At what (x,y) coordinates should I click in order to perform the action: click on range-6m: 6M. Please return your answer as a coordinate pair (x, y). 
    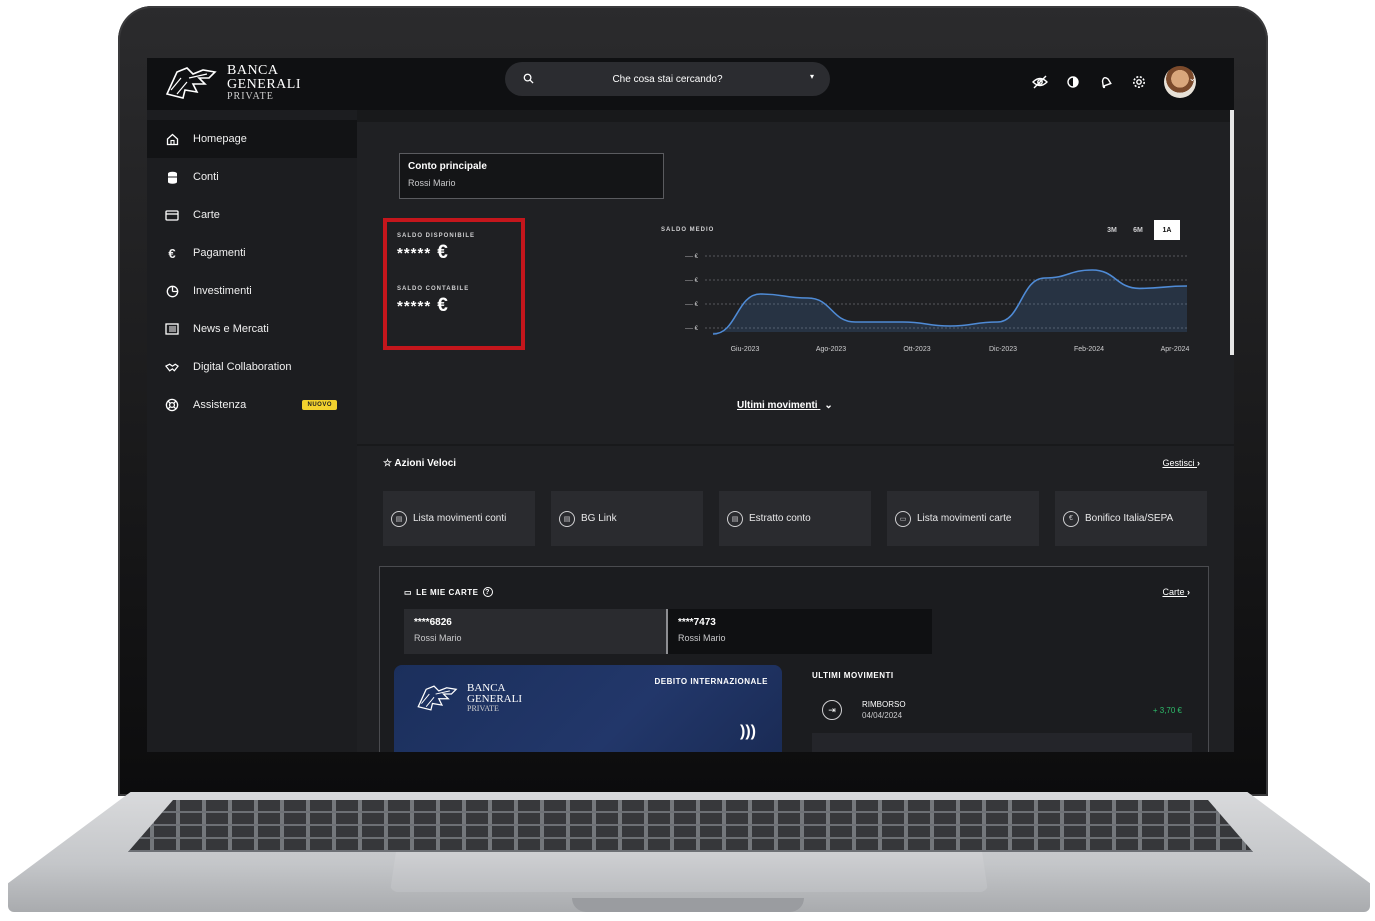
    Looking at the image, I should click on (1138, 230).